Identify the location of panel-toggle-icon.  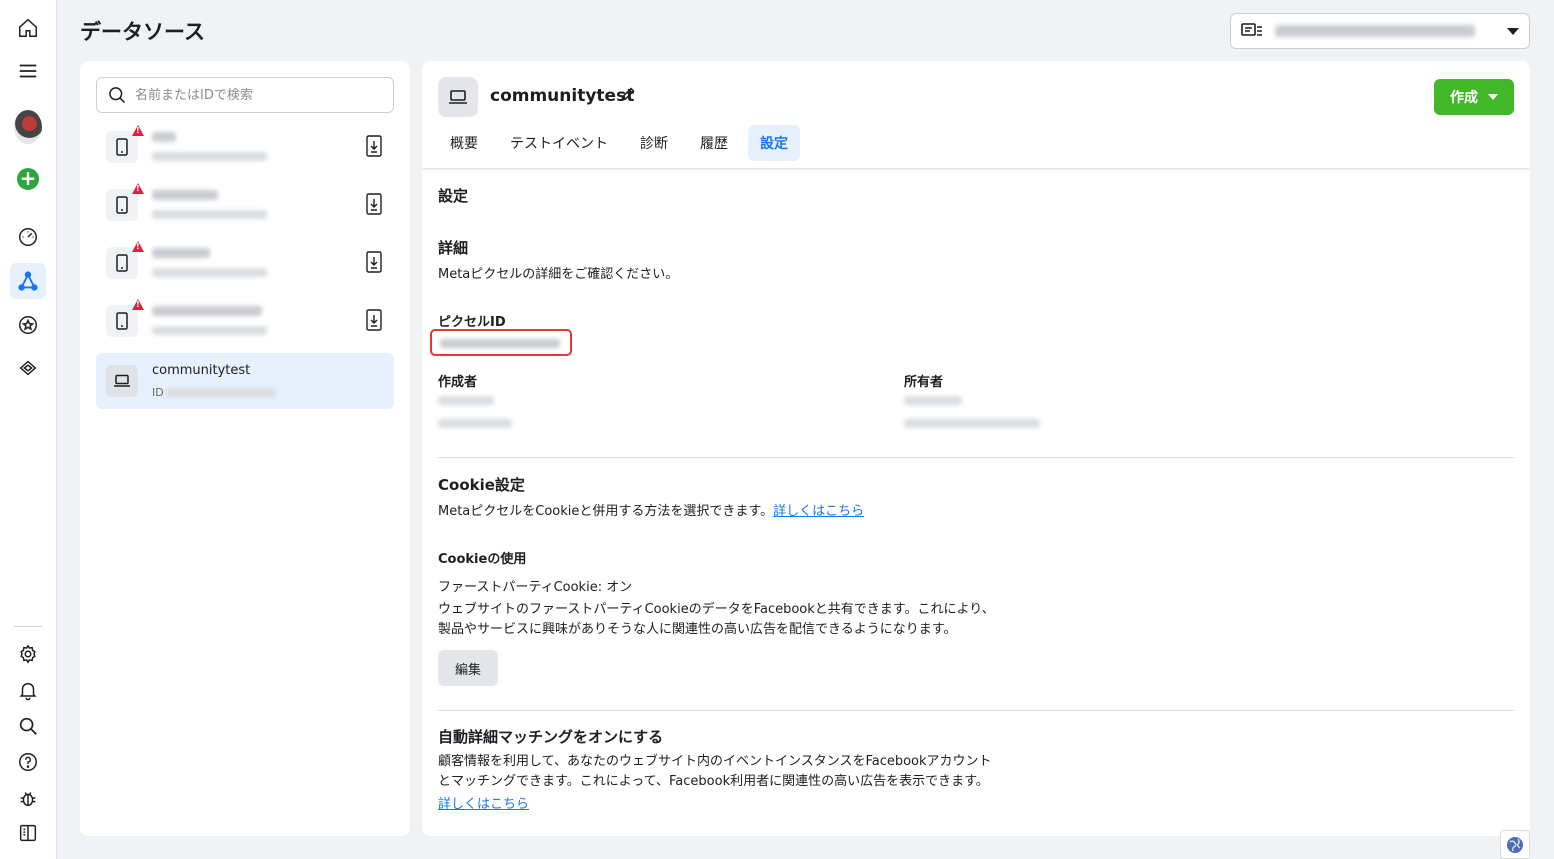
(28, 833).